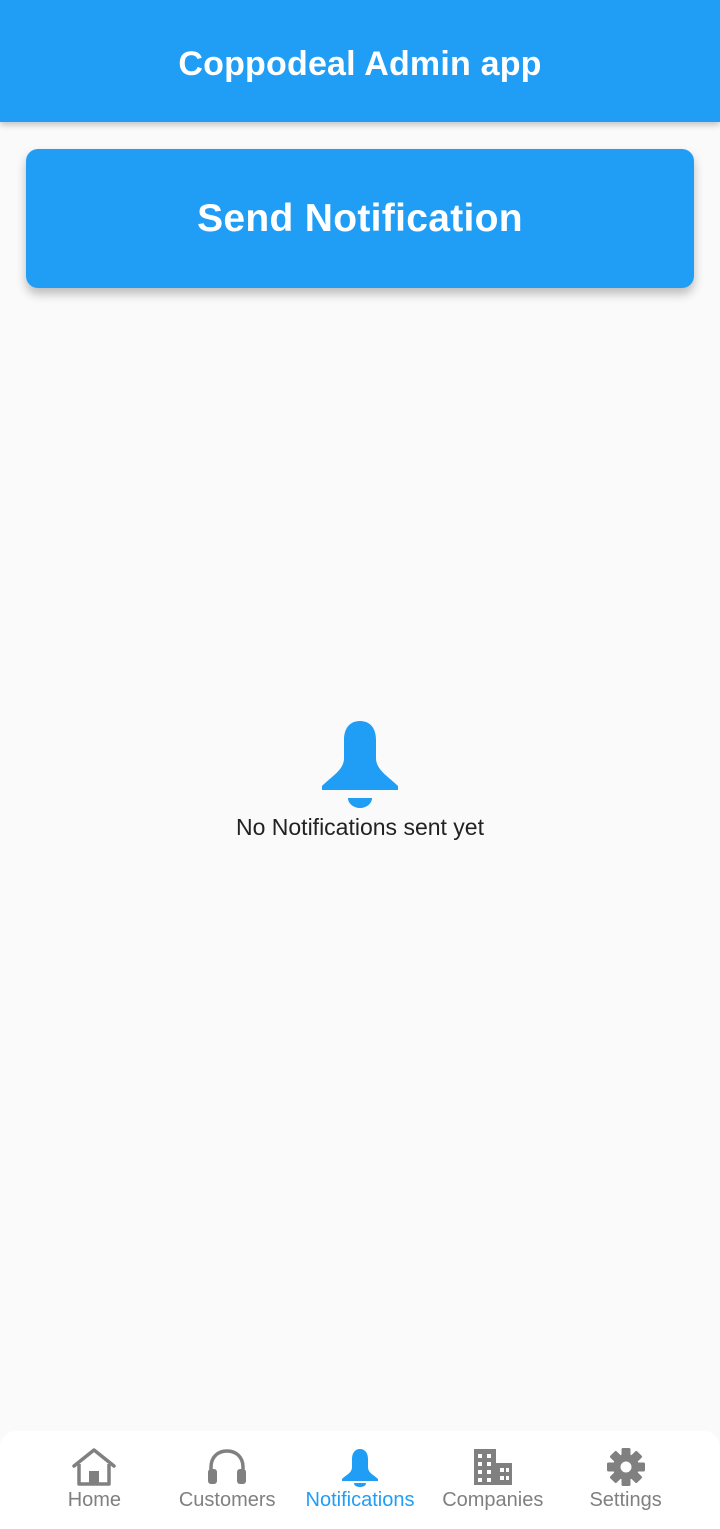 This screenshot has height=1529, width=720. I want to click on empty-message: No Notifications sent yet, so click(359, 827).